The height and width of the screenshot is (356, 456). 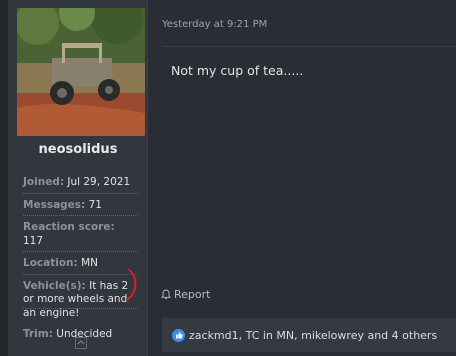 I want to click on info-row-reaction-score: Reaction score: 117, so click(x=80, y=236).